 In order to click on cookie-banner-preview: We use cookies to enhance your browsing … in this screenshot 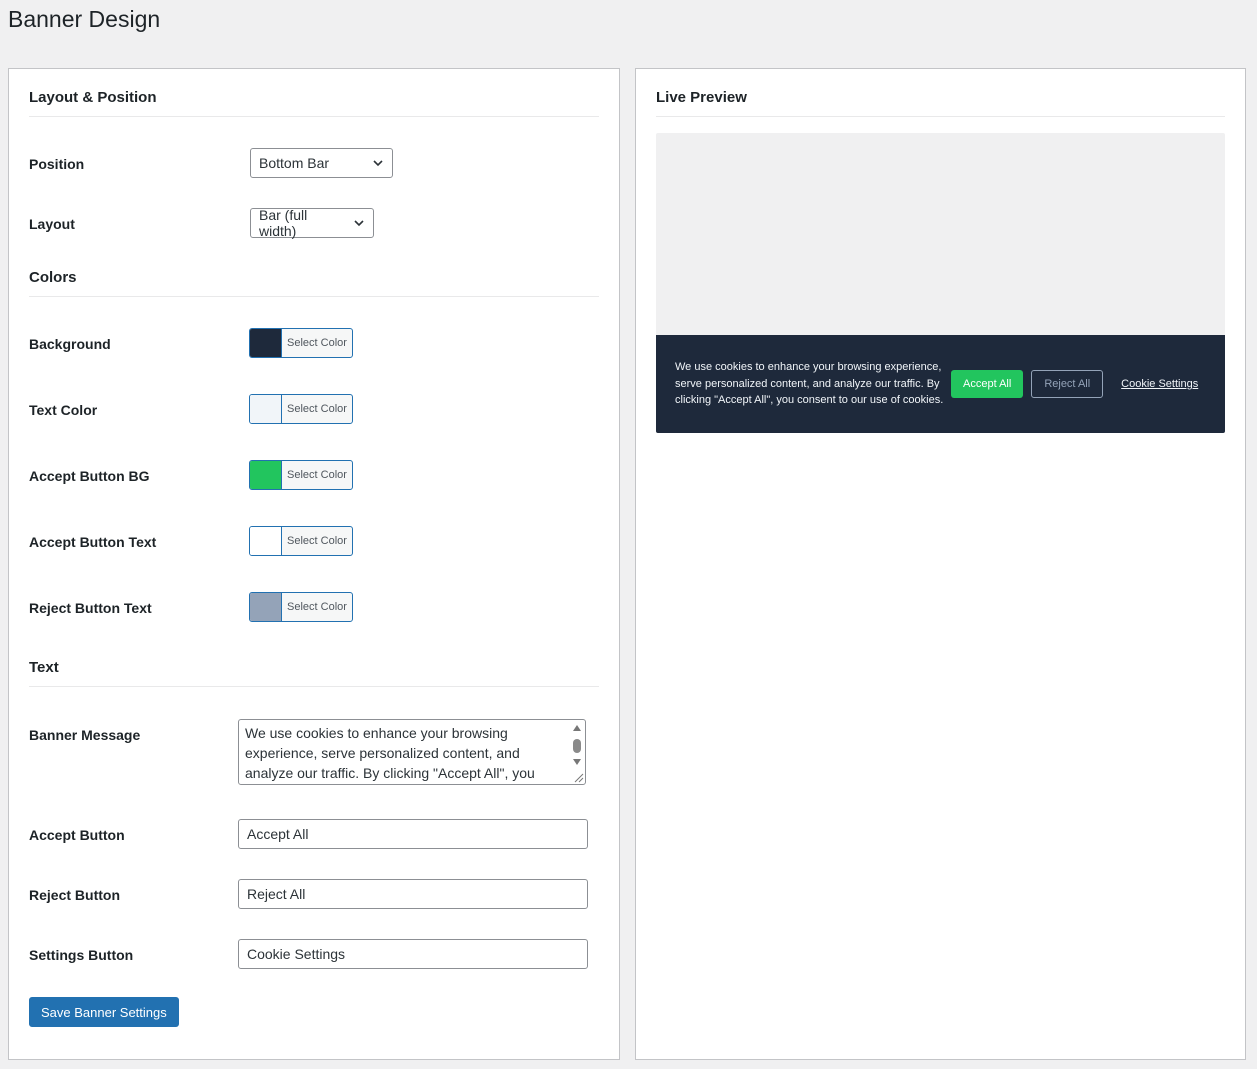, I will do `click(940, 384)`.